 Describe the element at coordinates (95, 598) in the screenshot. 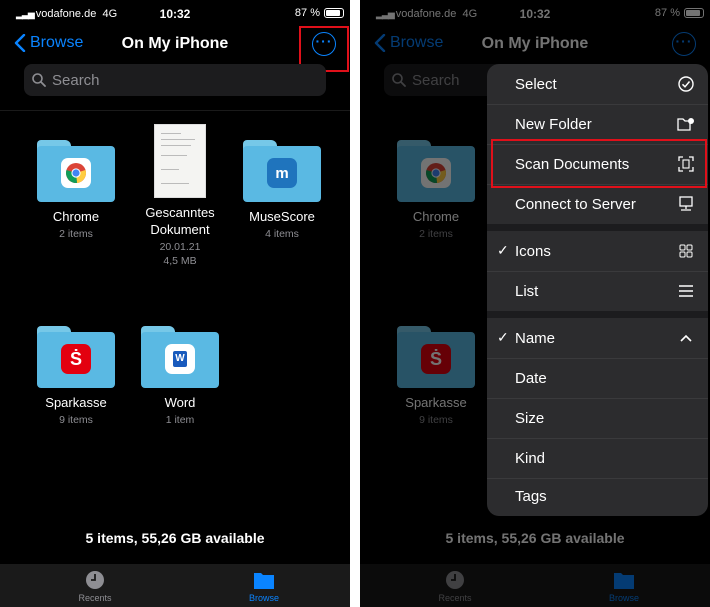

I see `tab-label: Recents` at that location.